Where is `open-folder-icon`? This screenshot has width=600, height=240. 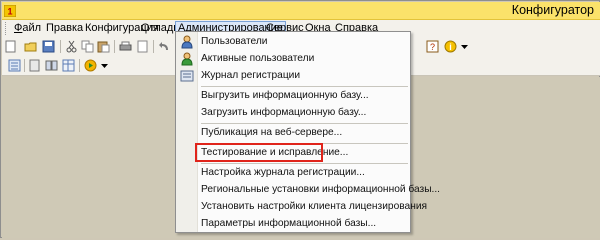
open-folder-icon is located at coordinates (30, 46).